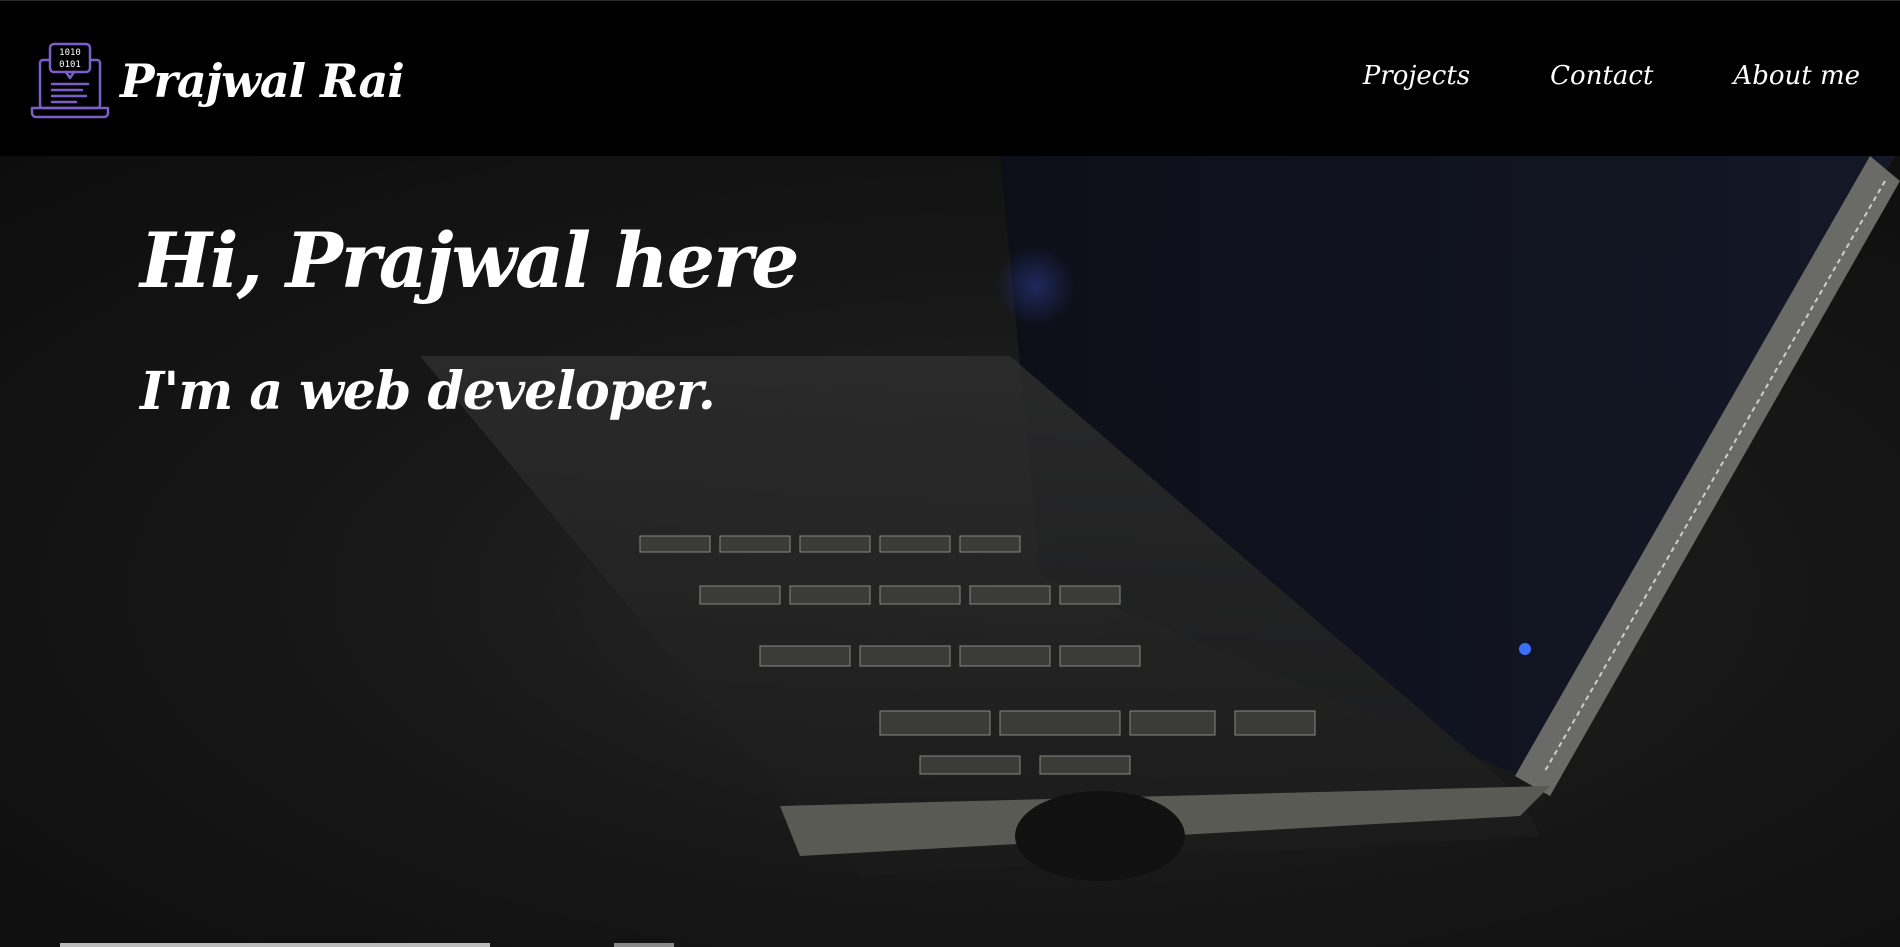  What do you see at coordinates (262, 81) in the screenshot?
I see `brand-name: Prajwal Rai` at bounding box center [262, 81].